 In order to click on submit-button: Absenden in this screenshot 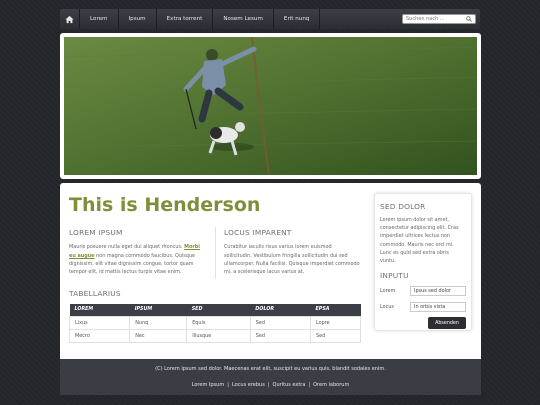, I will do `click(447, 323)`.